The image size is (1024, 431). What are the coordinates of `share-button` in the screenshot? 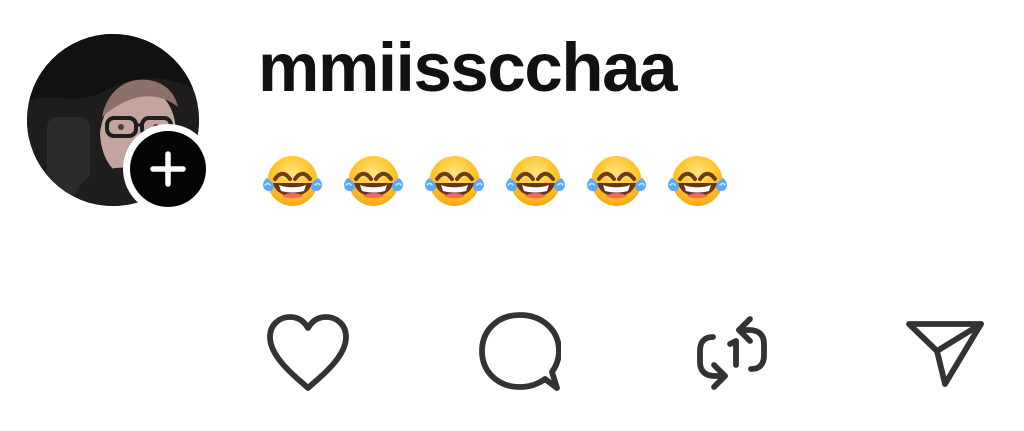 It's located at (944, 353).